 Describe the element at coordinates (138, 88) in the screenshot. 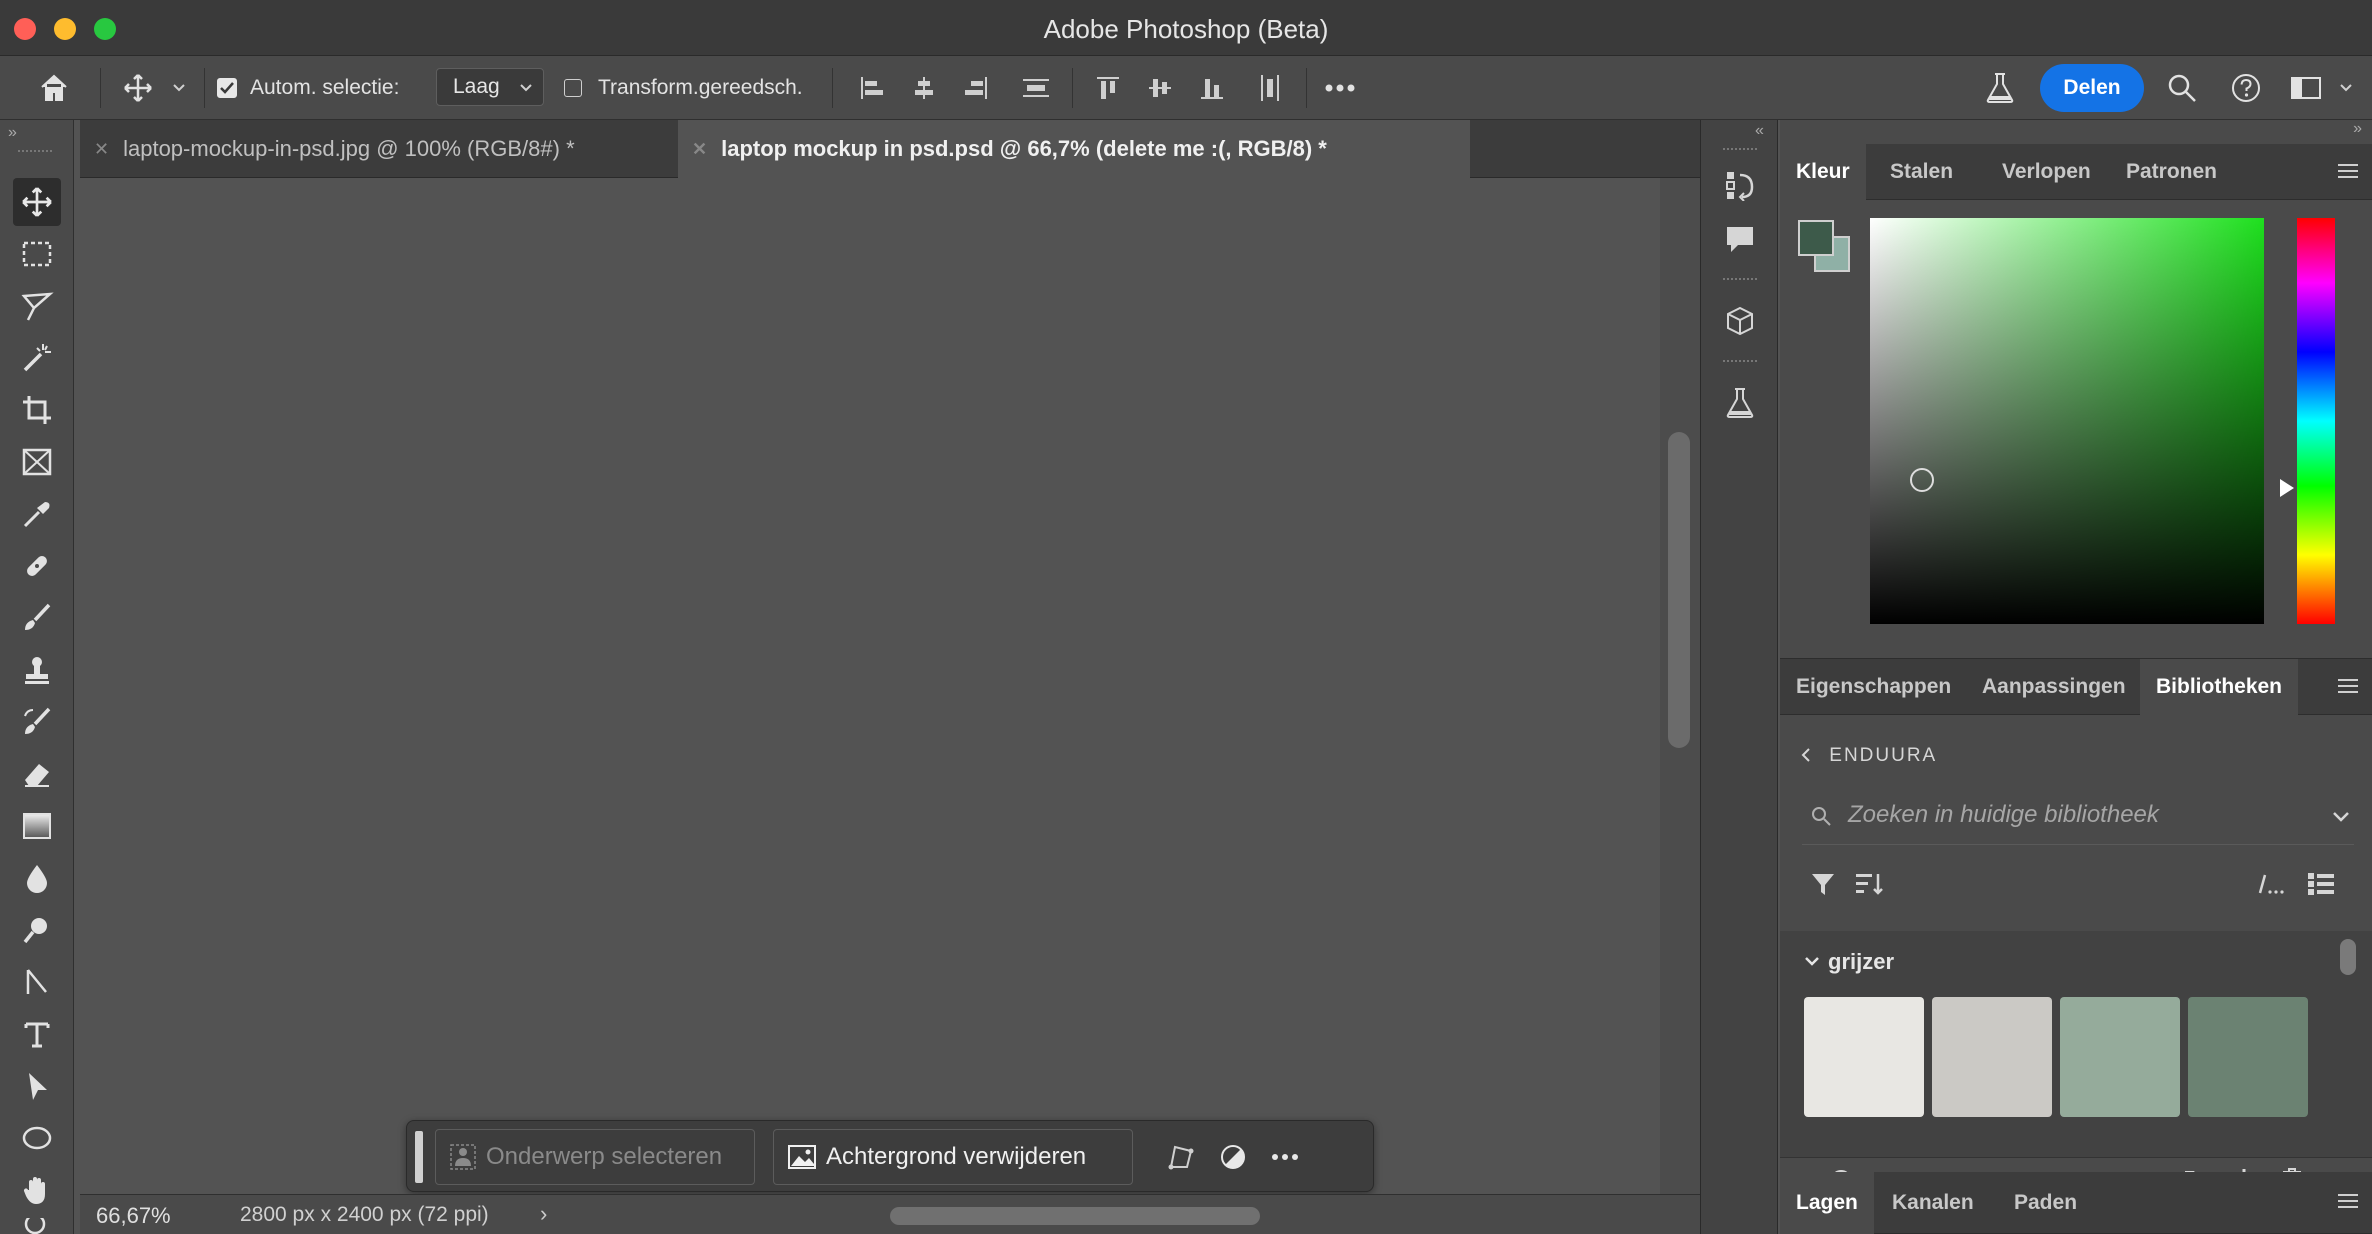

I see `move-tool-preset-button` at that location.